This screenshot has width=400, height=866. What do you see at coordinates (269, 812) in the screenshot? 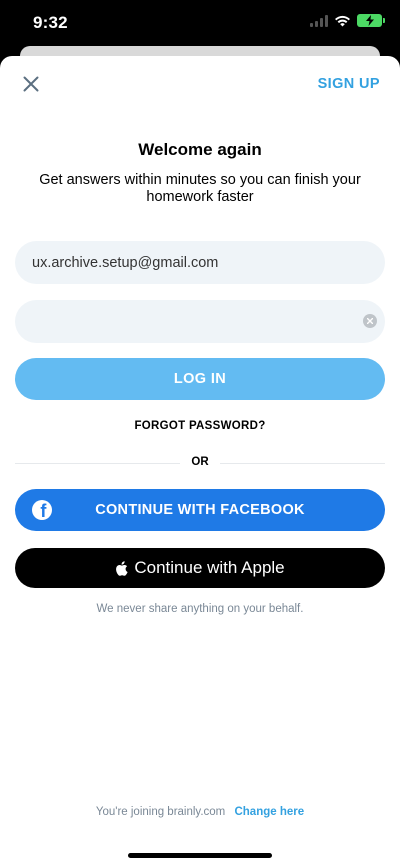
I see `change-region-link: Change here` at bounding box center [269, 812].